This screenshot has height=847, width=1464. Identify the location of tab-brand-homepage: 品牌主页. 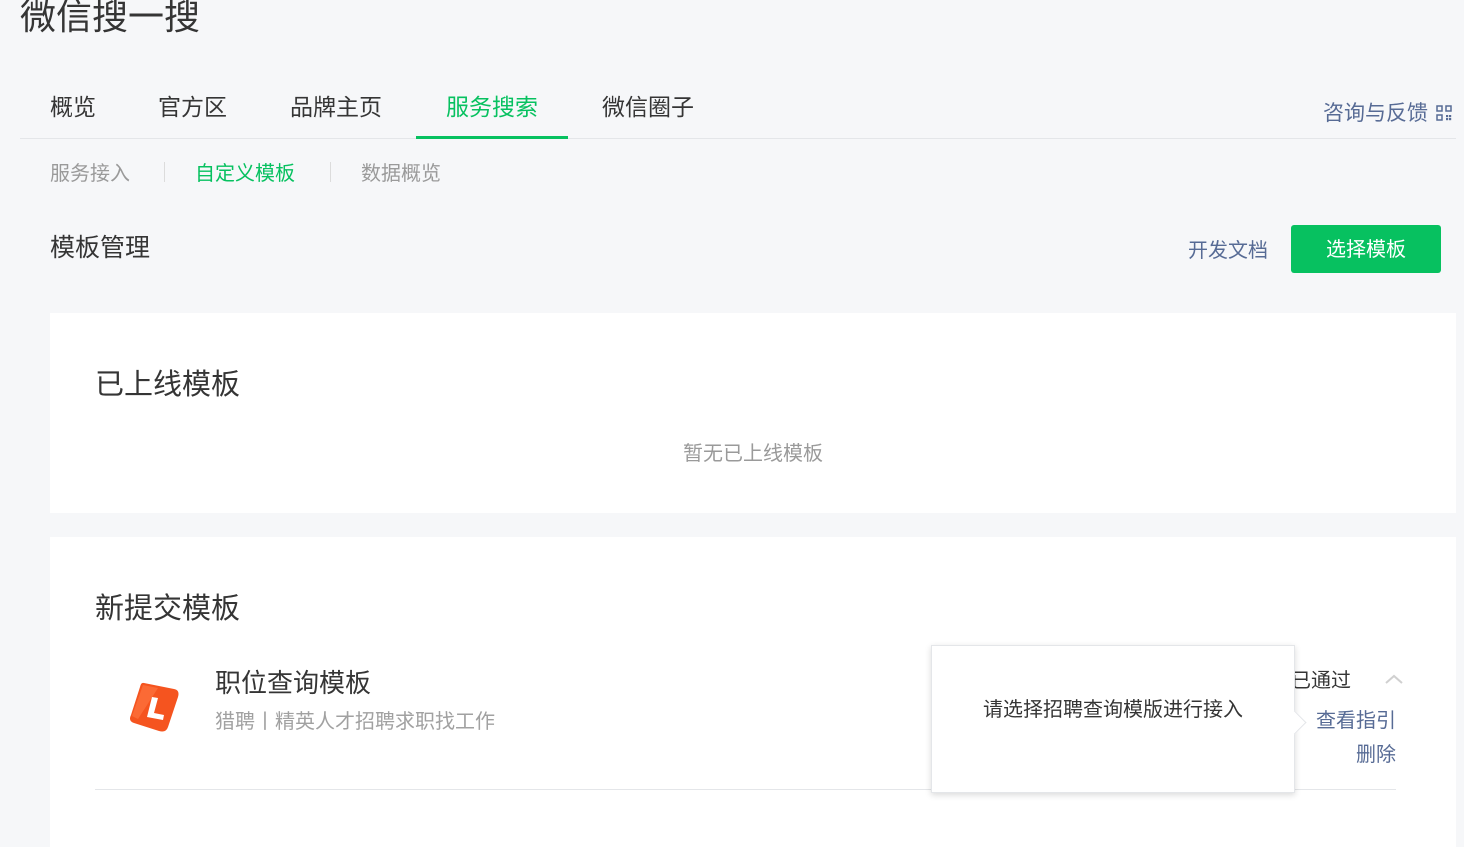
(336, 114).